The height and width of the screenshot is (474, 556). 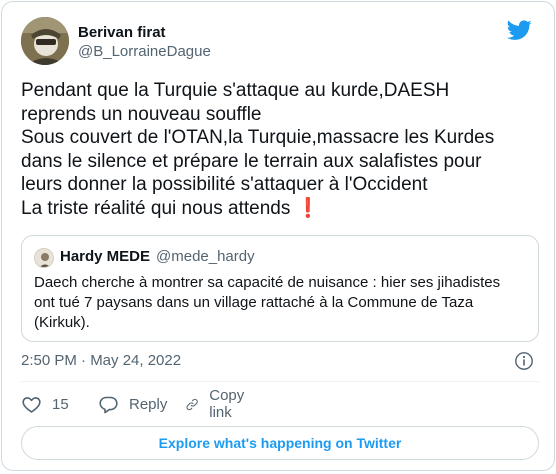 What do you see at coordinates (105, 257) in the screenshot?
I see `quoted-author-name: Hardy MEDE` at bounding box center [105, 257].